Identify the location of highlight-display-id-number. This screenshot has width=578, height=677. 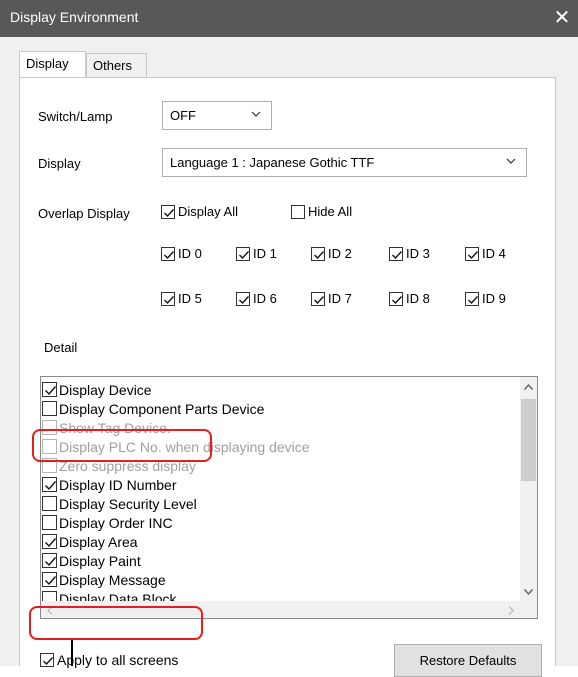
(122, 445).